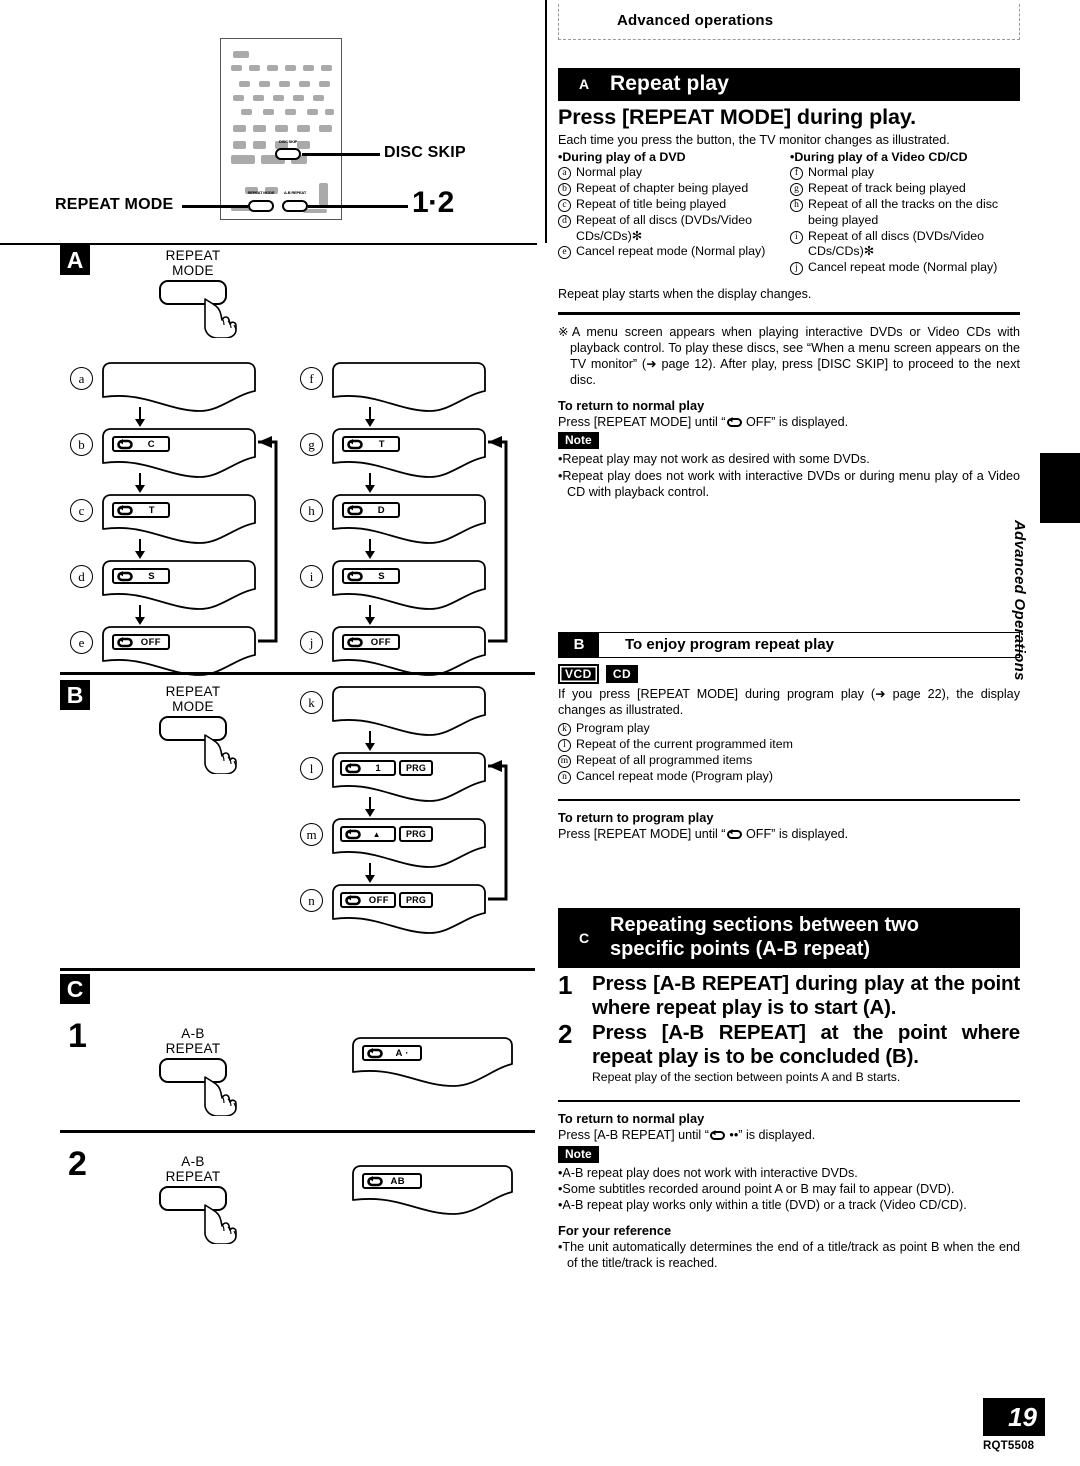  What do you see at coordinates (764, 925) in the screenshot?
I see `section-c-title-line1: Repeating sections between two` at bounding box center [764, 925].